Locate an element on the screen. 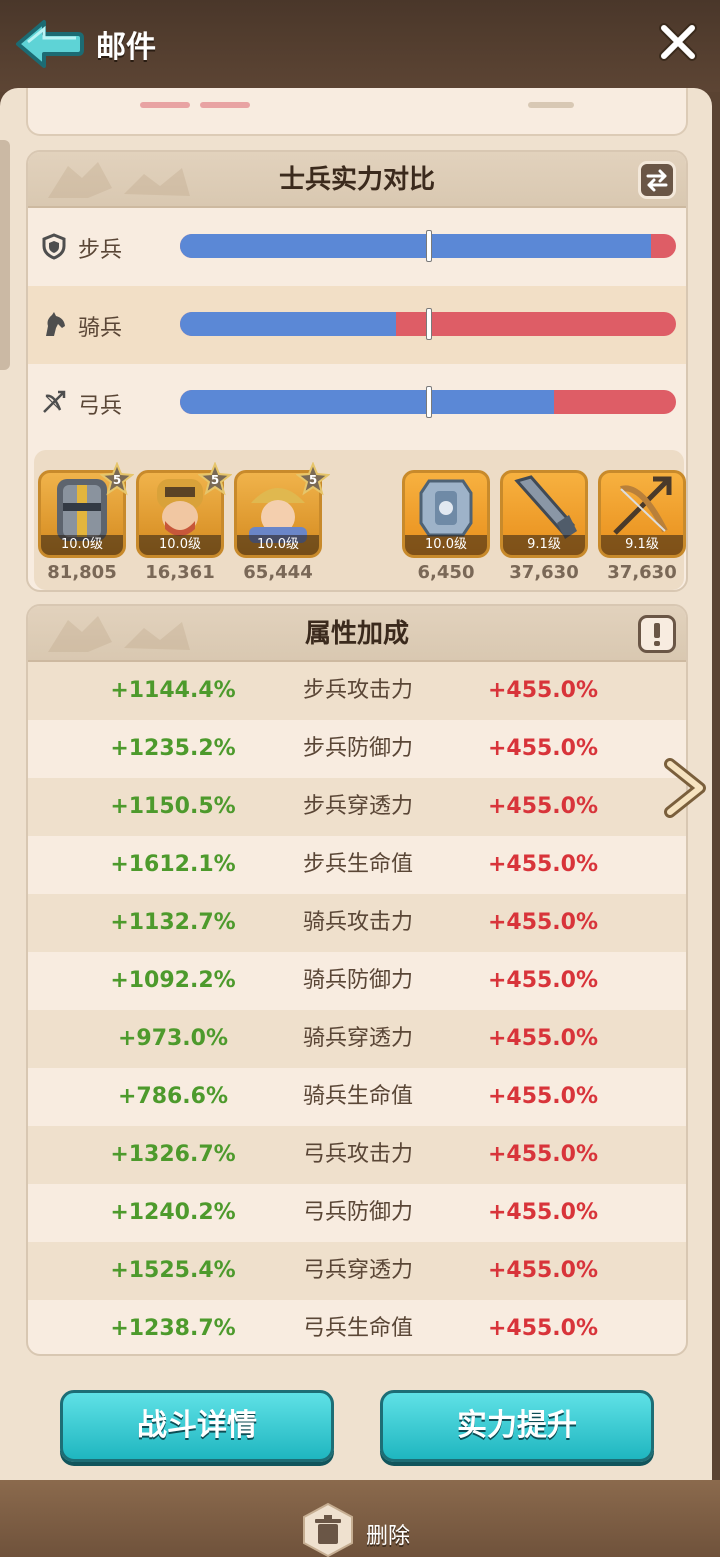  attribute-name: 步兵攻击力 is located at coordinates (357, 690).